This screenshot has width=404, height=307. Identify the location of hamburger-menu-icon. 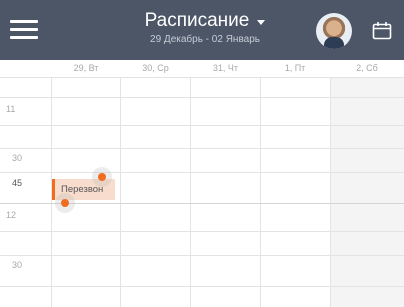
(24, 30).